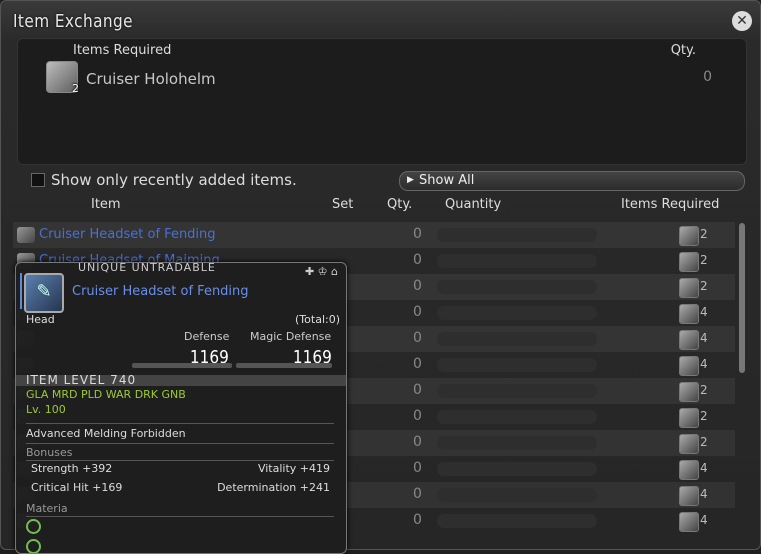 The width and height of the screenshot is (761, 554). I want to click on bonuses-label: Bonuses, so click(49, 452).